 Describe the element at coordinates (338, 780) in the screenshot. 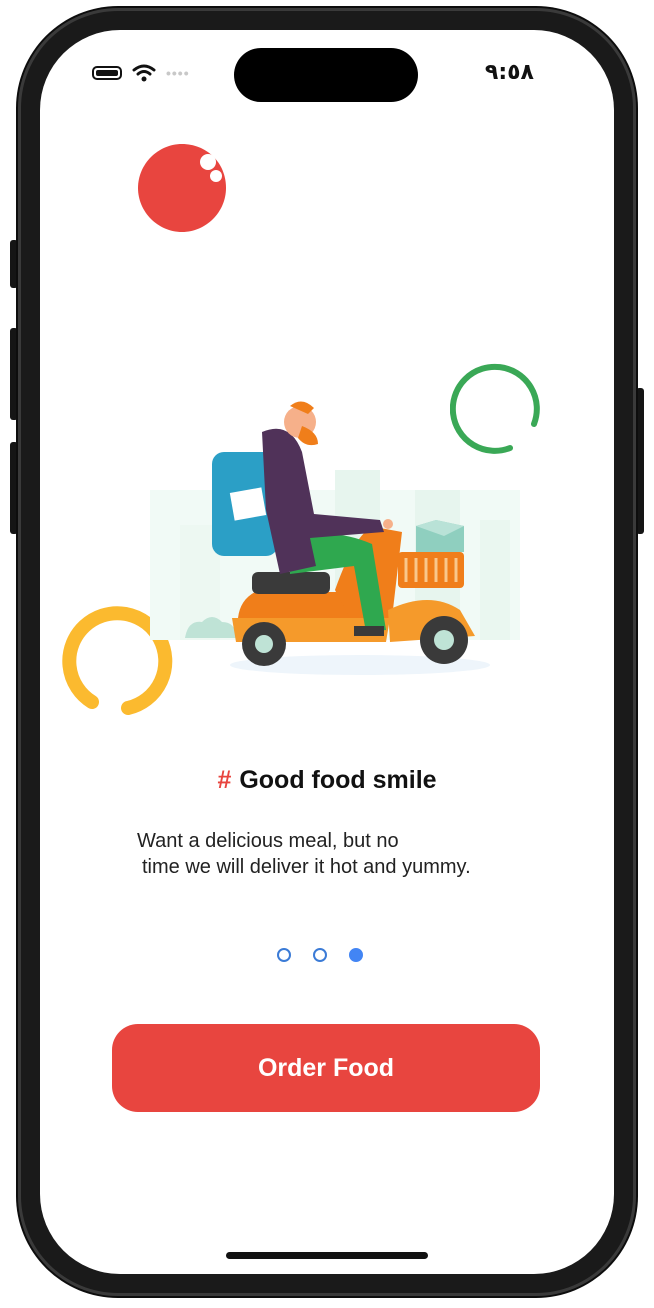

I see `title-text: Good food smile` at that location.